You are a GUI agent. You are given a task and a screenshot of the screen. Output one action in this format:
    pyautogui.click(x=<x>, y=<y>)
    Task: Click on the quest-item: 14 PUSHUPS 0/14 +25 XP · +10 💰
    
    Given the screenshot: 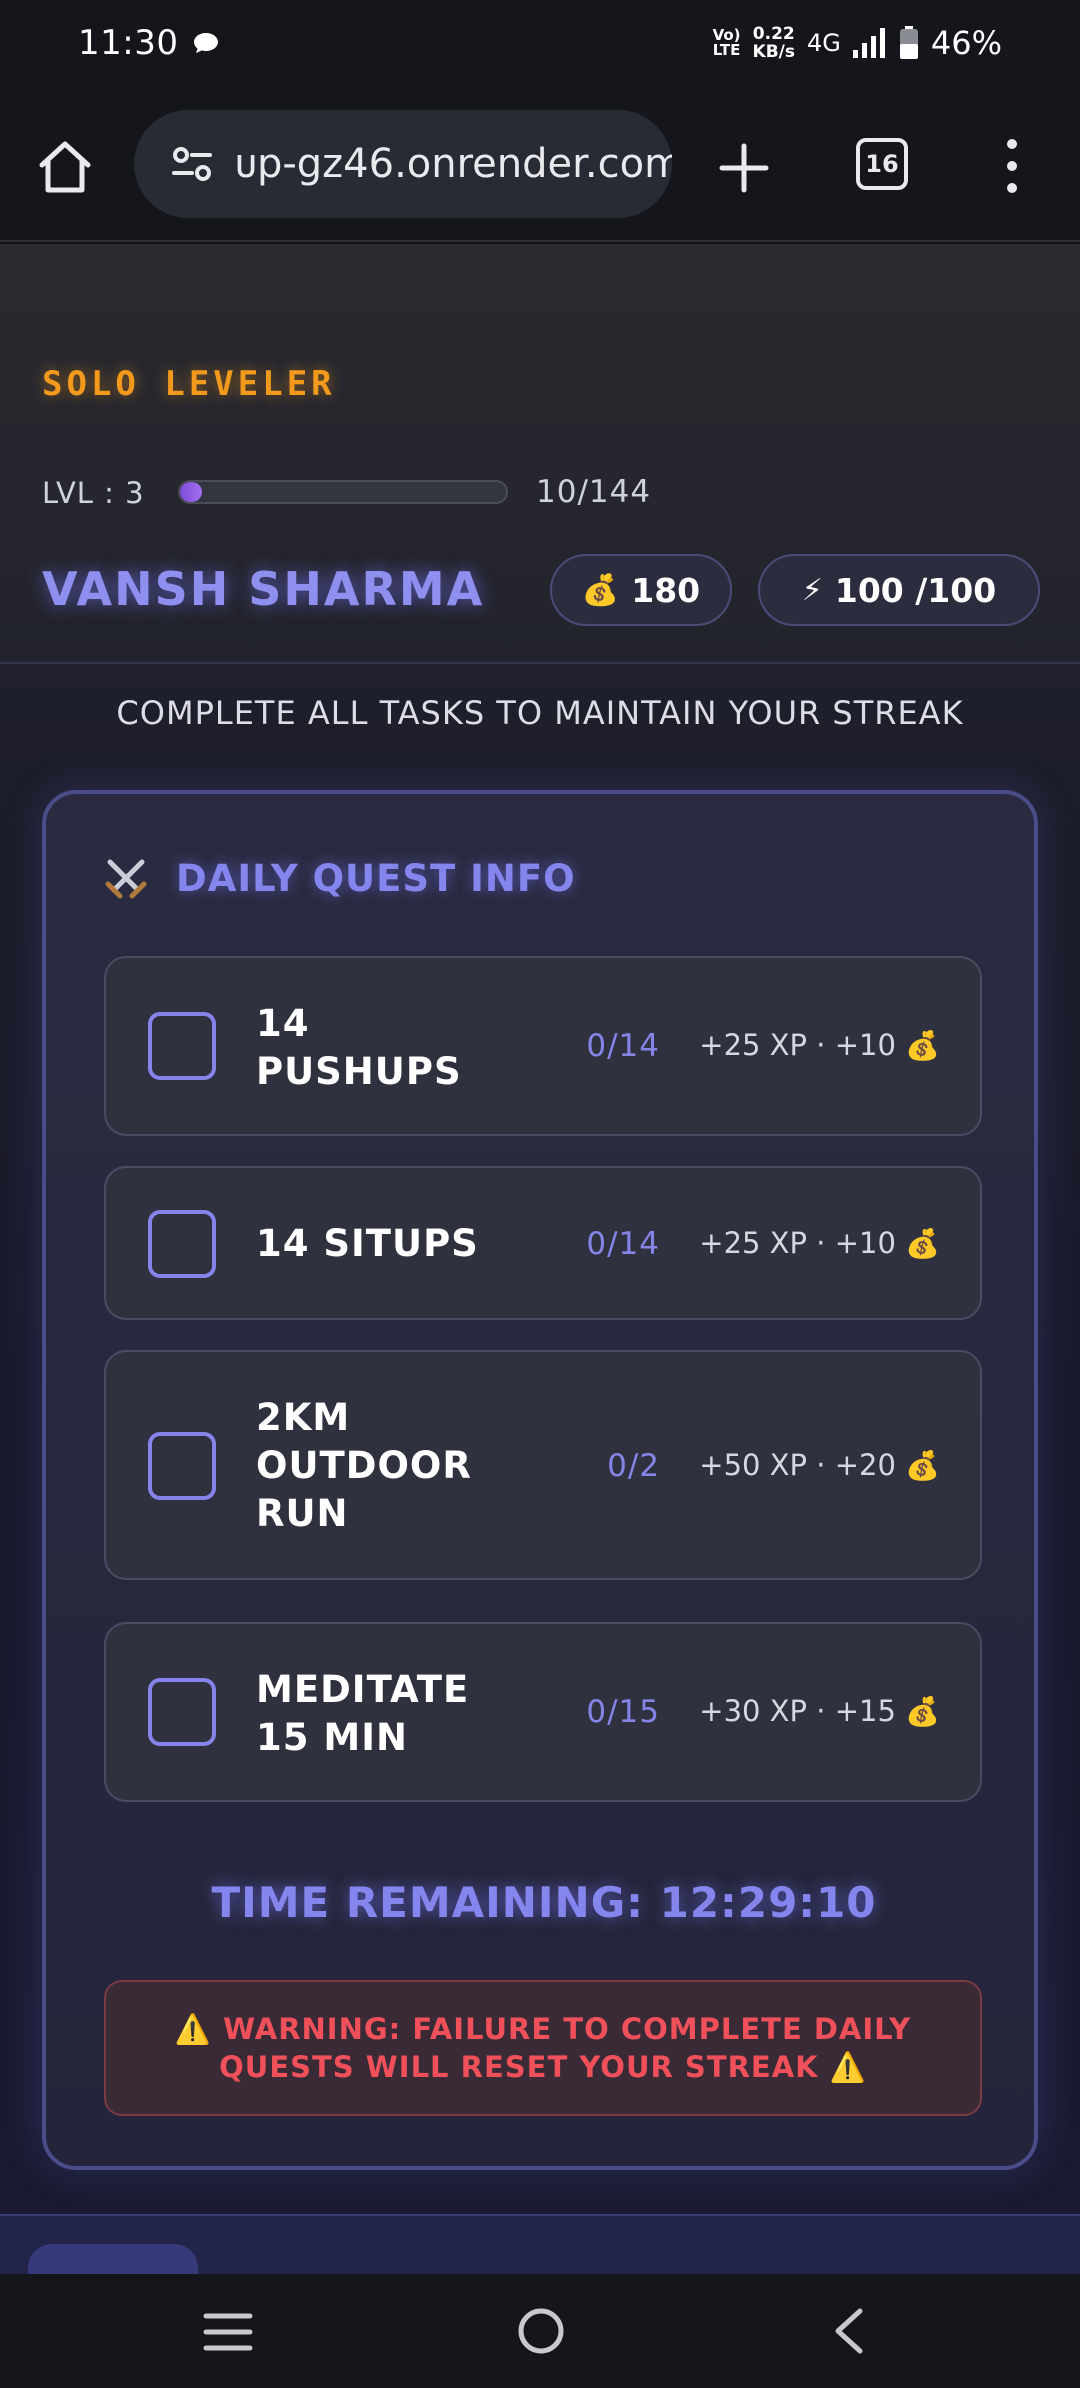 What is the action you would take?
    pyautogui.click(x=543, y=1046)
    